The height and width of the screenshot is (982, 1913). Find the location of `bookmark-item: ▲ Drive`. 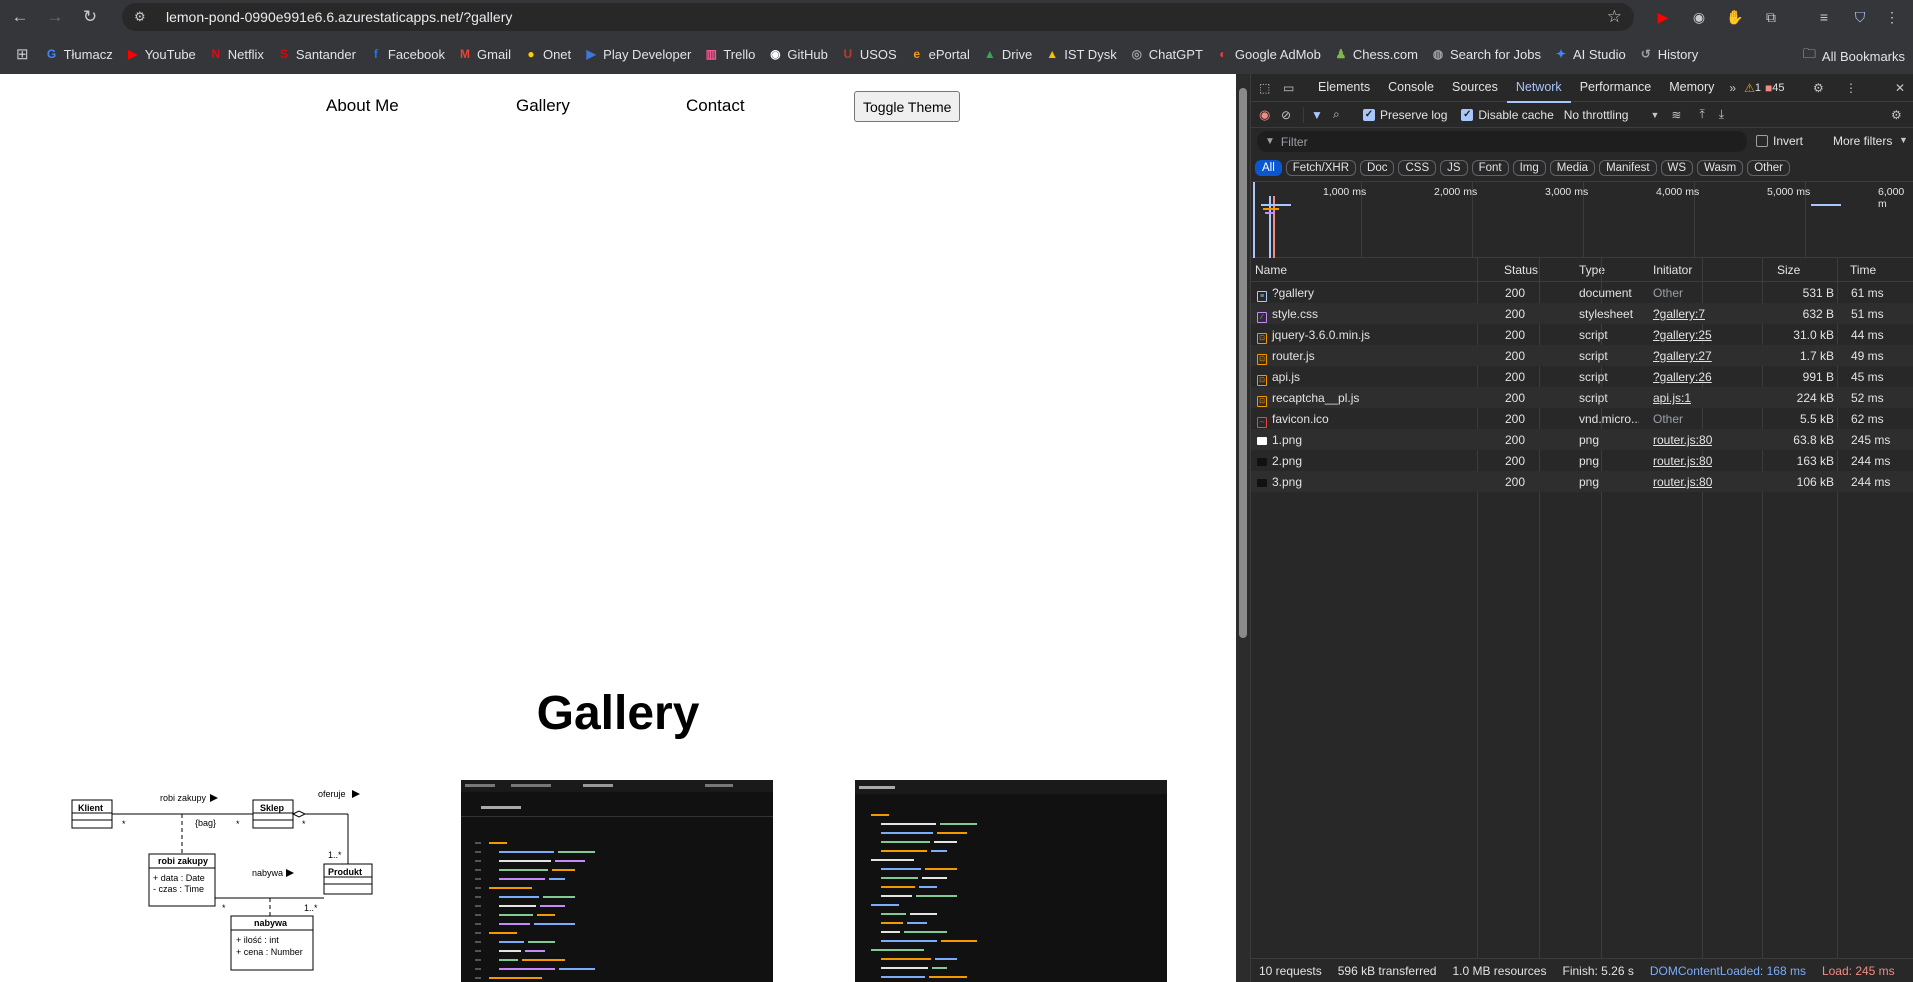

bookmark-item: ▲ Drive is located at coordinates (1007, 54).